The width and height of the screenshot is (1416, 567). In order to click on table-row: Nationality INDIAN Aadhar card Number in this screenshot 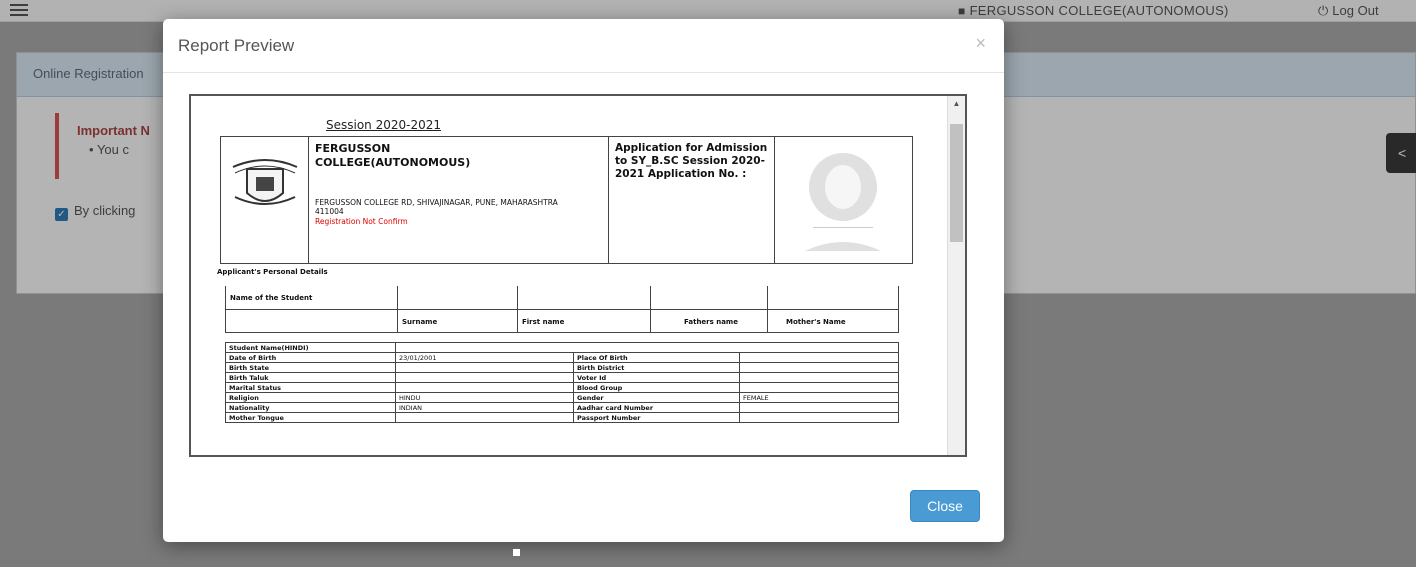, I will do `click(562, 407)`.